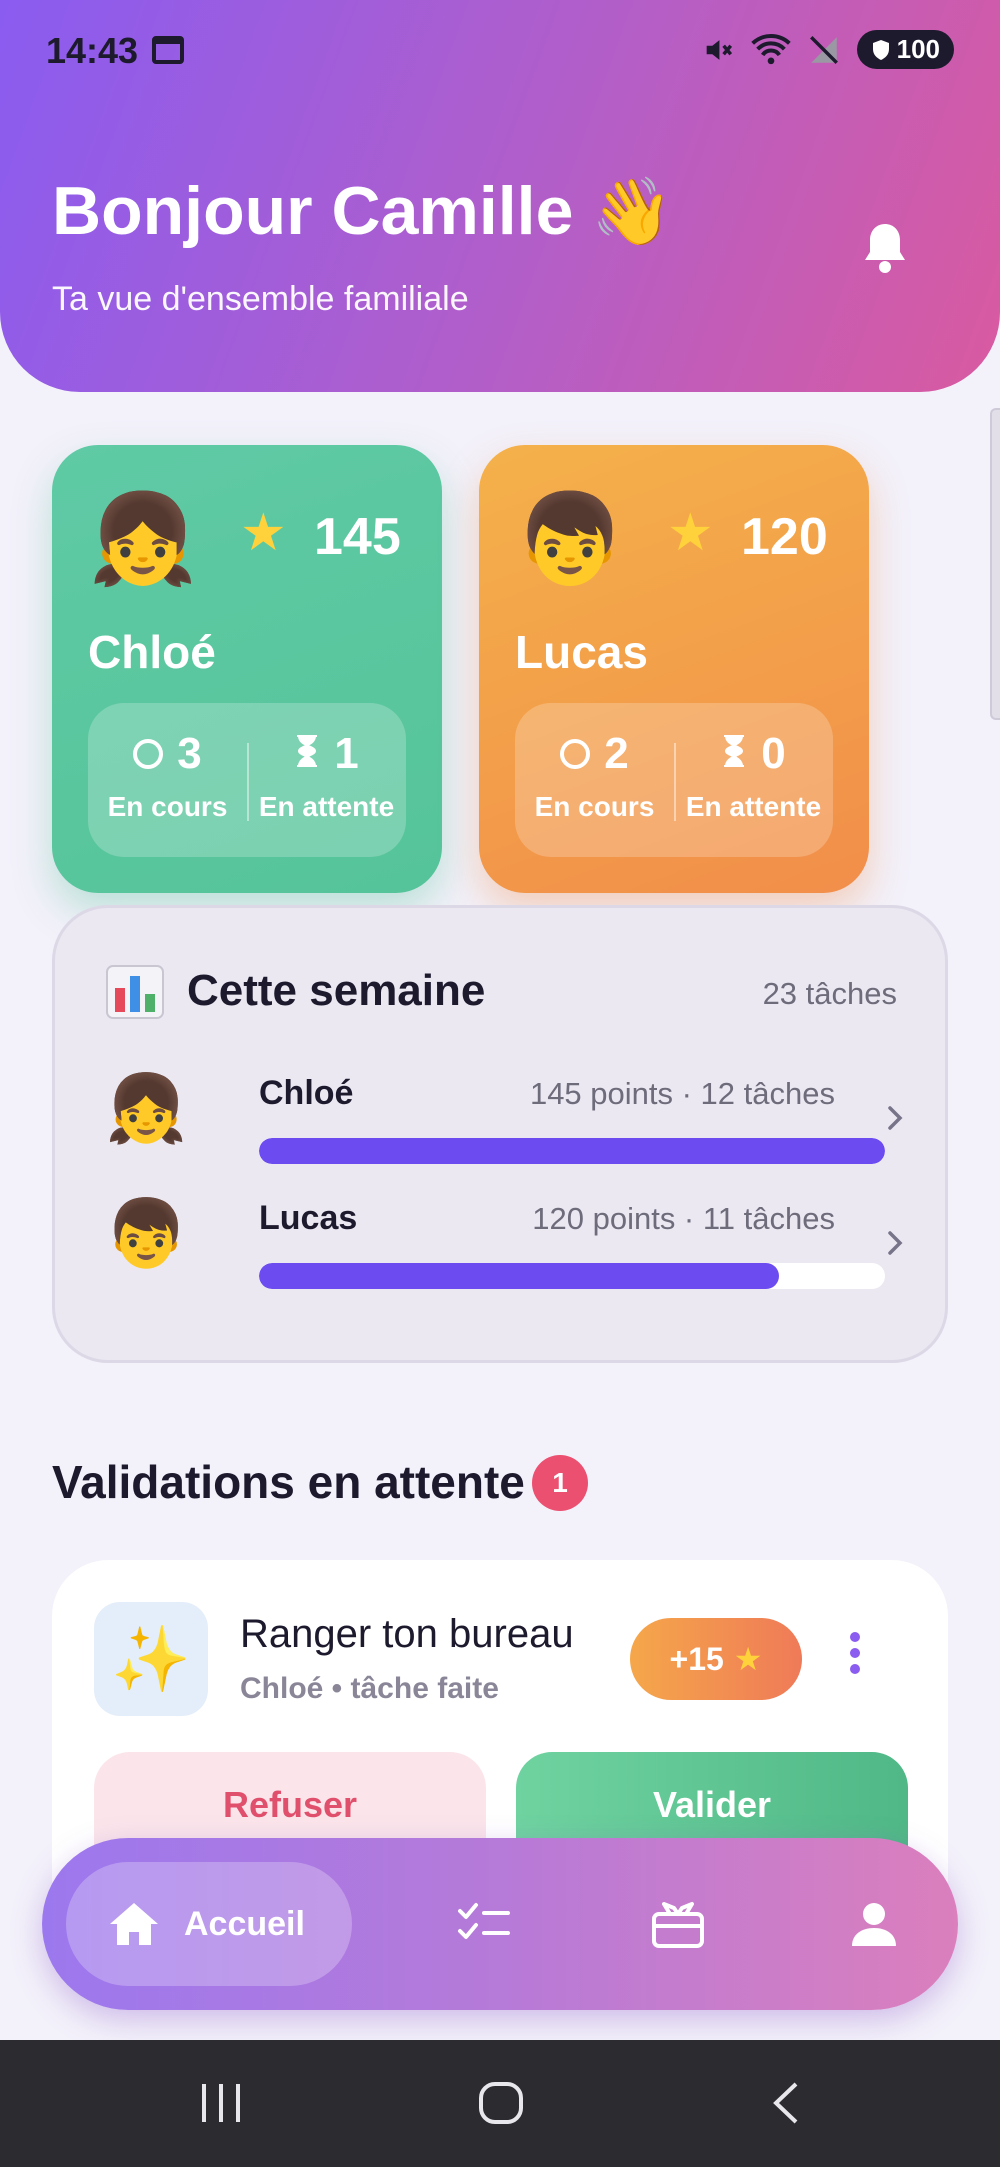  What do you see at coordinates (510, 1118) in the screenshot?
I see `week-row-chloe: 👧 Chloé 145 points · 12 tâches` at bounding box center [510, 1118].